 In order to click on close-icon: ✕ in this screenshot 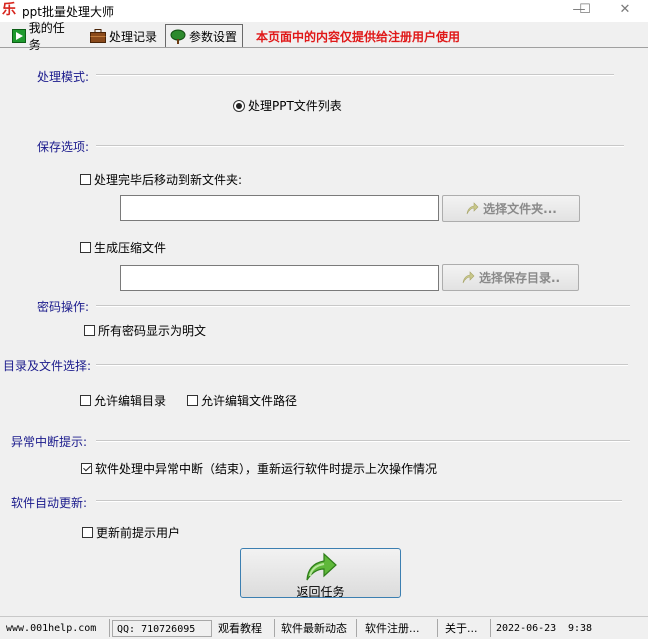, I will do `click(625, 9)`.